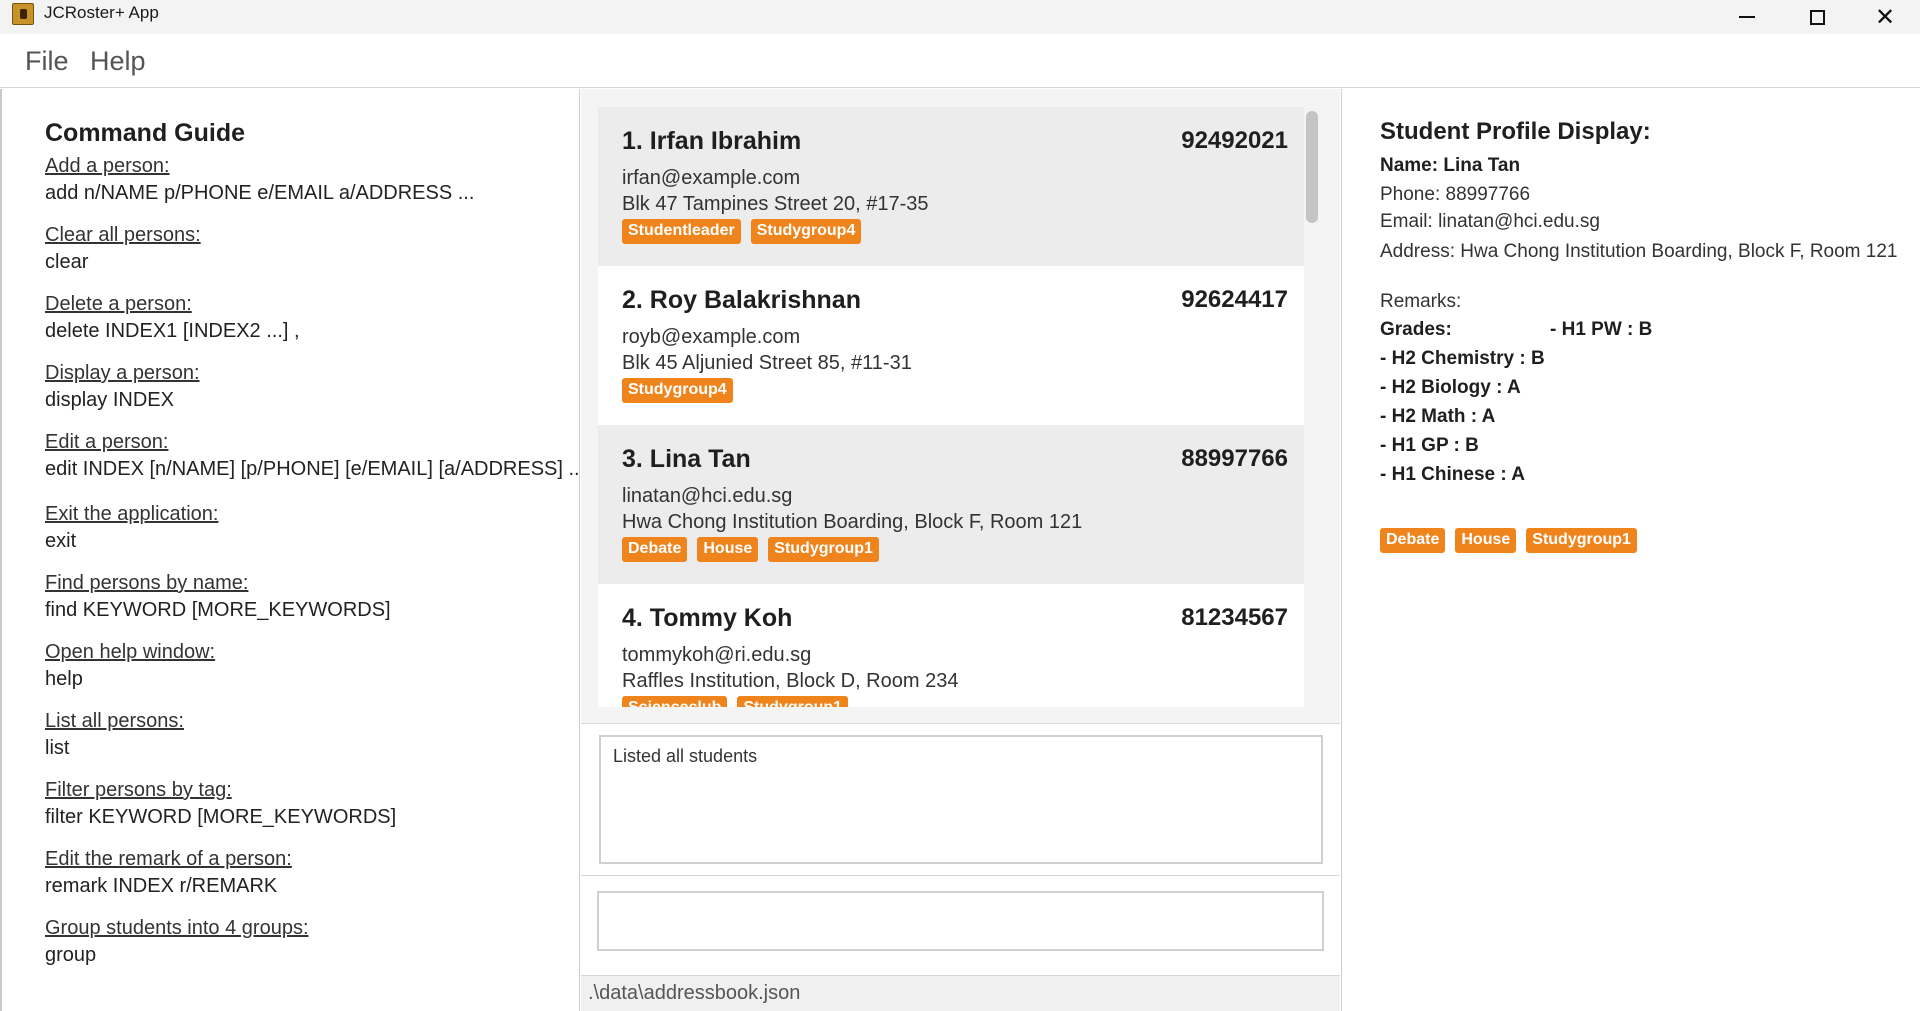  Describe the element at coordinates (735, 701) in the screenshot. I see `person-tags: Scienceclub Studygroup1` at that location.